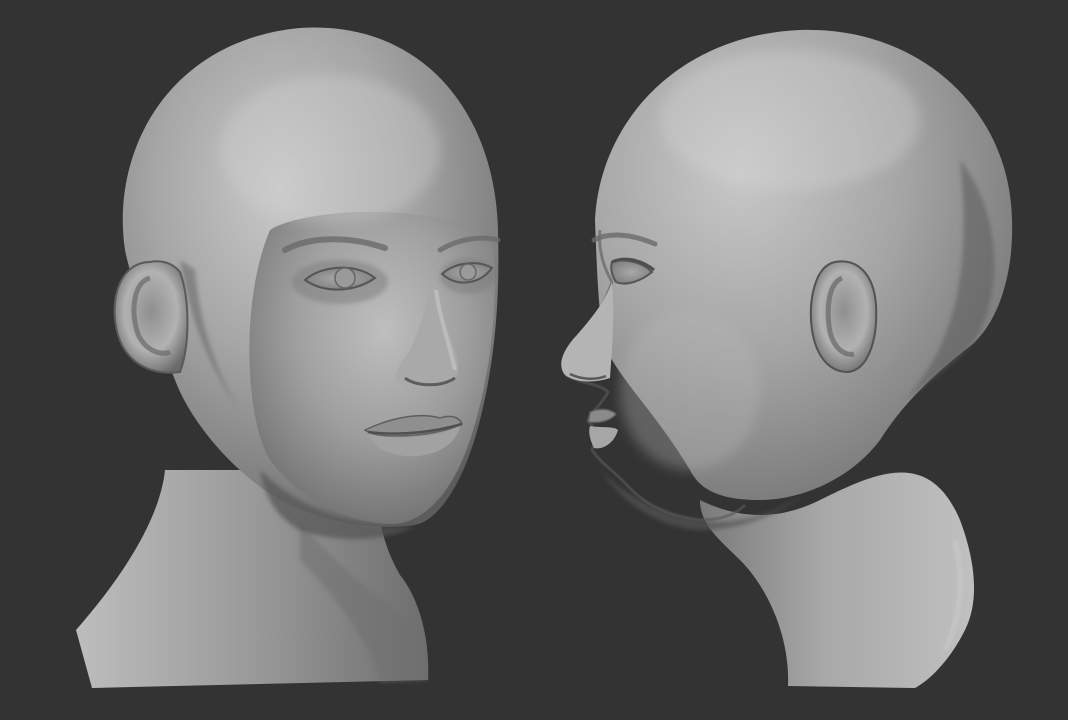  Describe the element at coordinates (602, 416) in the screenshot. I see `upper-lip-right` at that location.